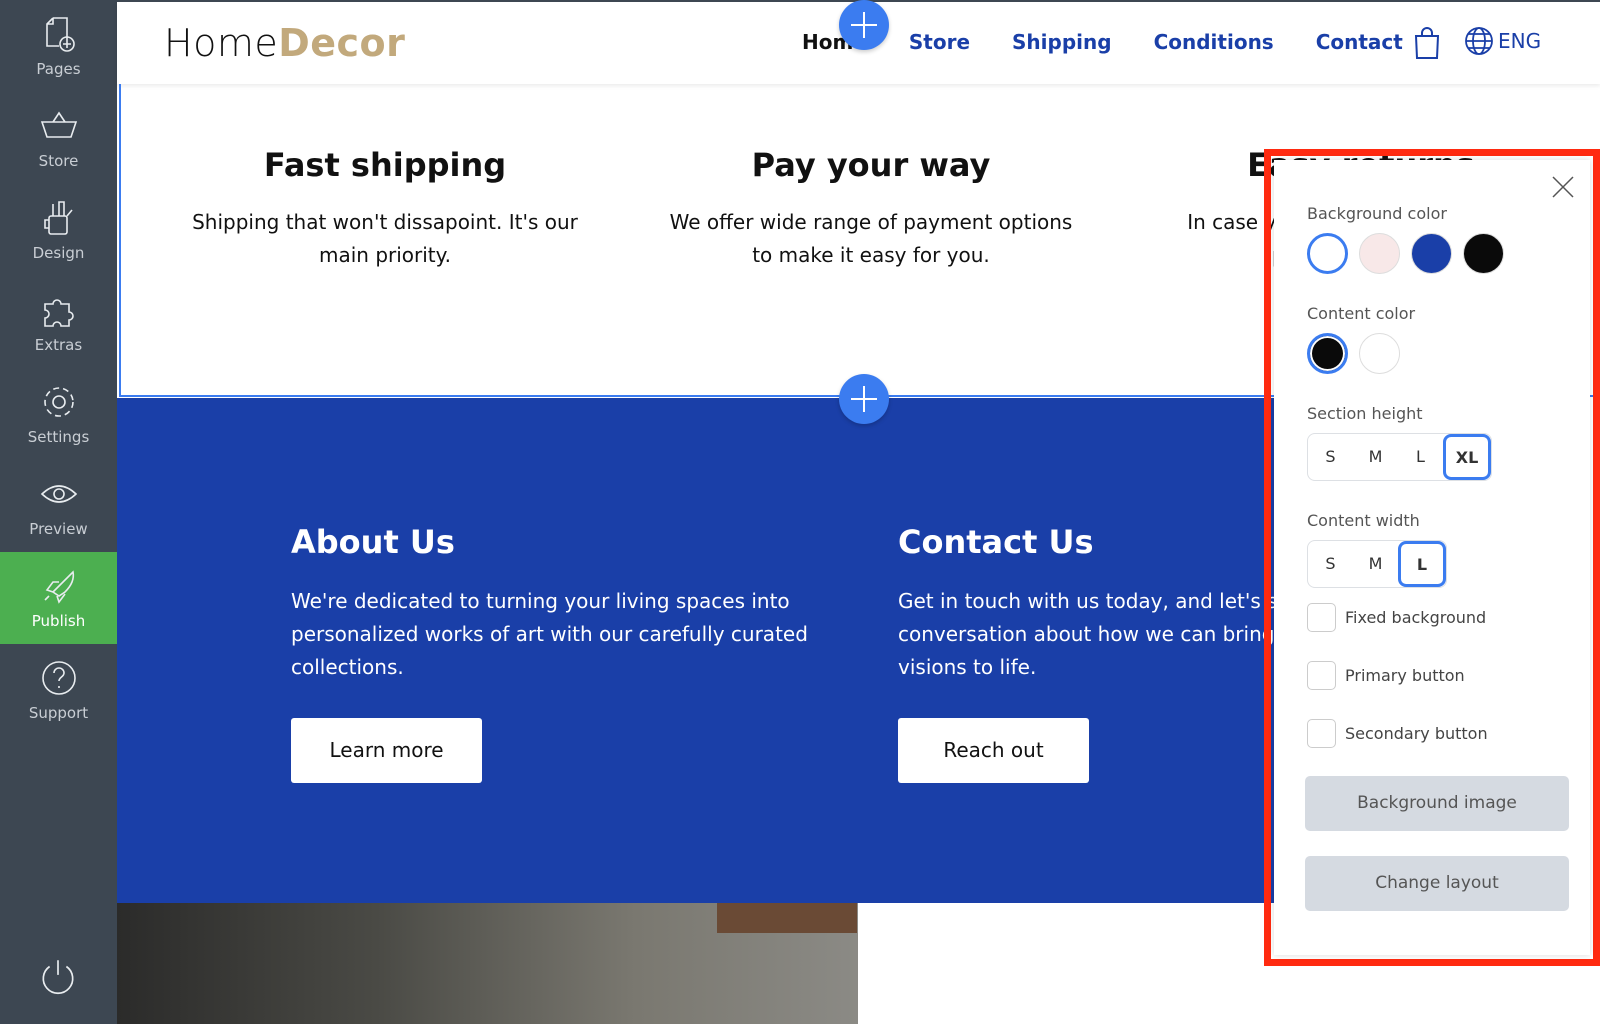  I want to click on power-button, so click(58, 979).